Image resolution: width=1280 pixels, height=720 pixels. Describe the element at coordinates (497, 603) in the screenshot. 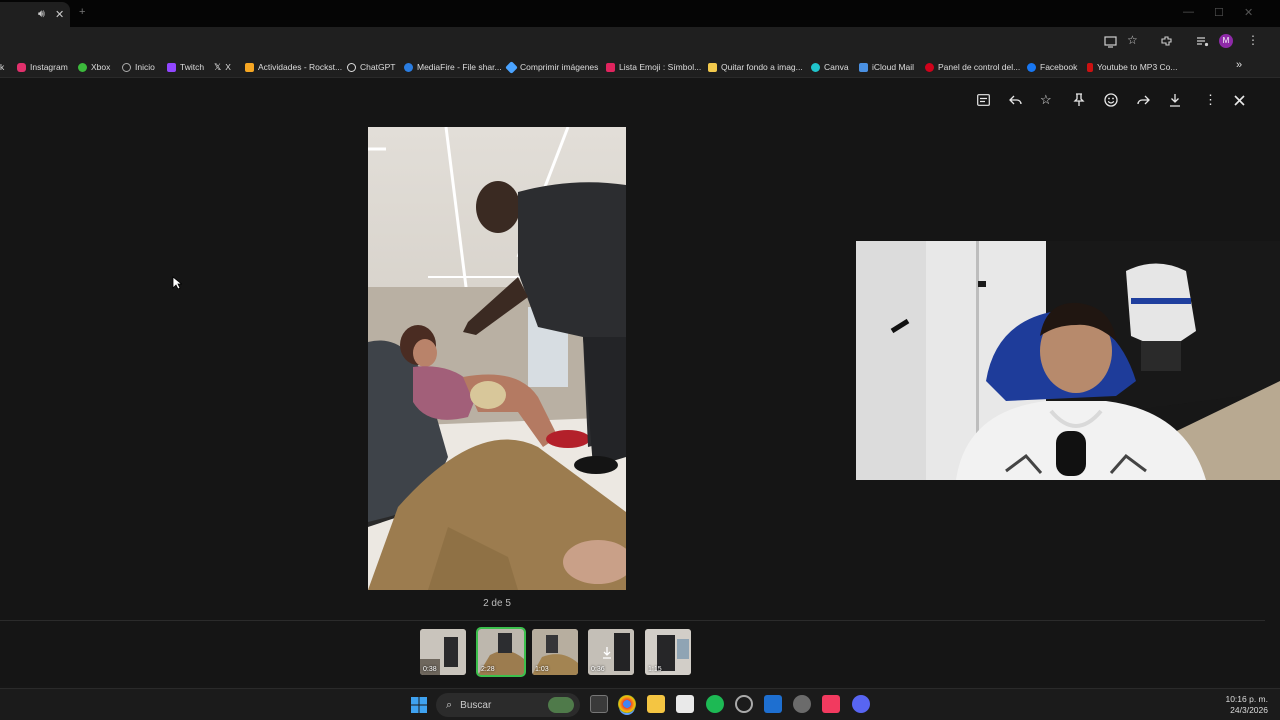

I see `media-counter: 2 de 5` at that location.